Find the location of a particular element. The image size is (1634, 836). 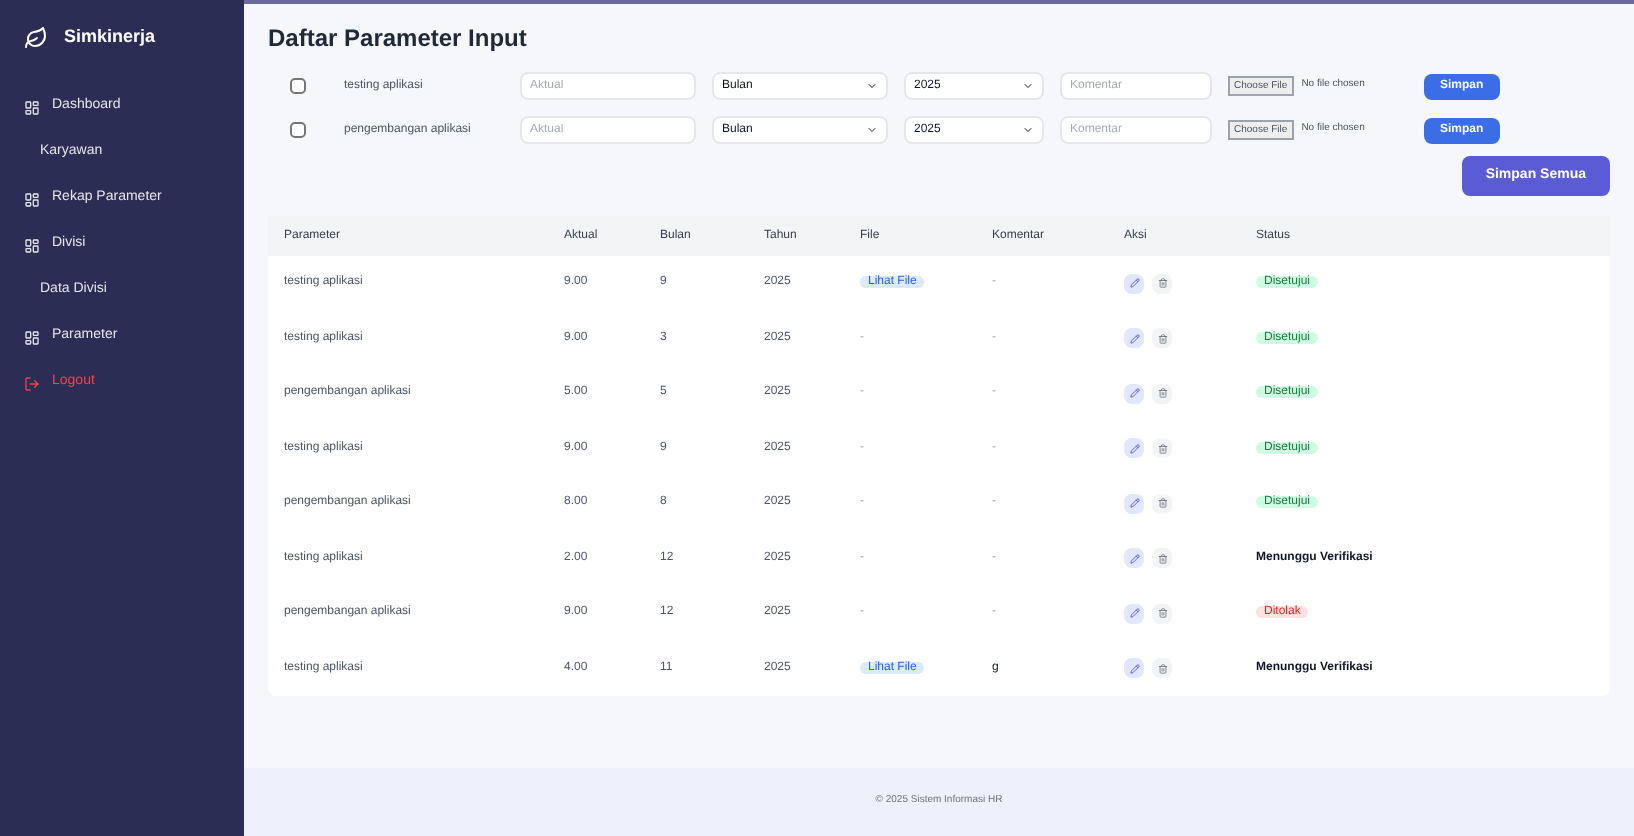

page-title: Daftar Parameter Input is located at coordinates (398, 39).